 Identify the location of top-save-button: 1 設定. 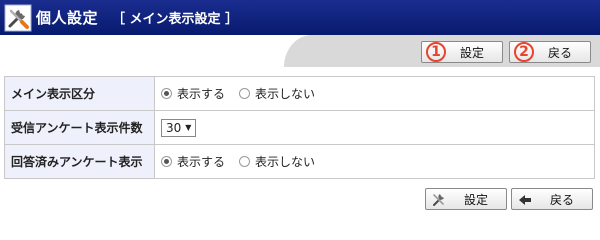
(462, 52).